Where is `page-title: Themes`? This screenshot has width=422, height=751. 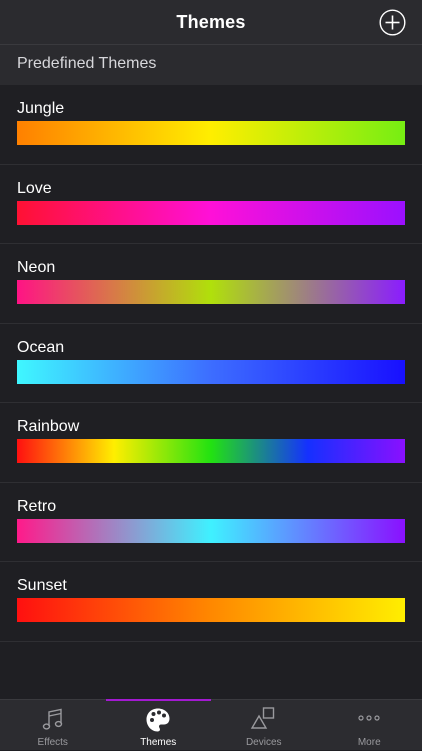 page-title: Themes is located at coordinates (211, 22).